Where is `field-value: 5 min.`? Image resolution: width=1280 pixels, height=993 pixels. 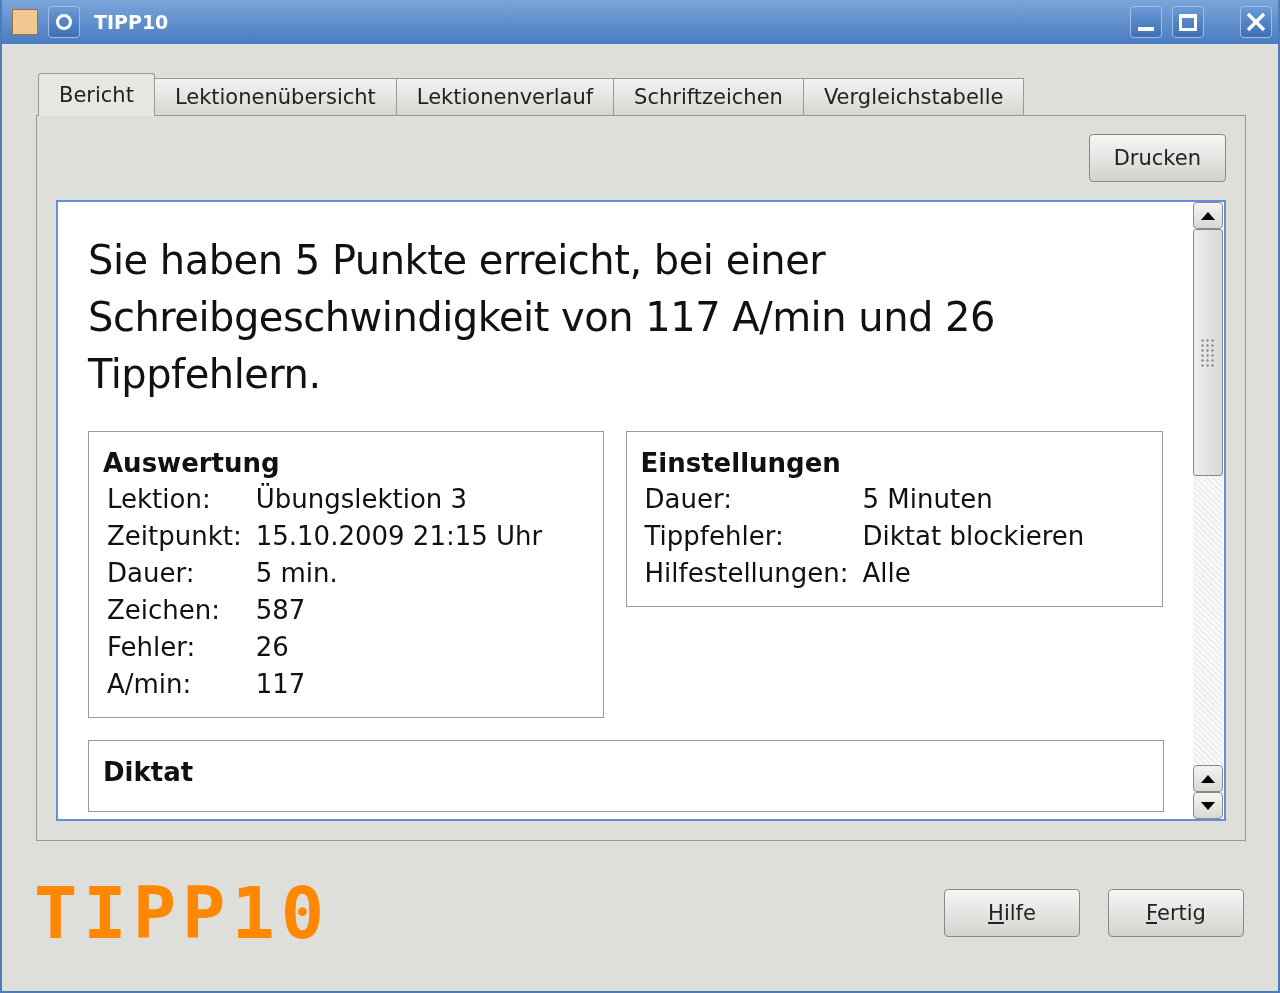 field-value: 5 min. is located at coordinates (297, 573).